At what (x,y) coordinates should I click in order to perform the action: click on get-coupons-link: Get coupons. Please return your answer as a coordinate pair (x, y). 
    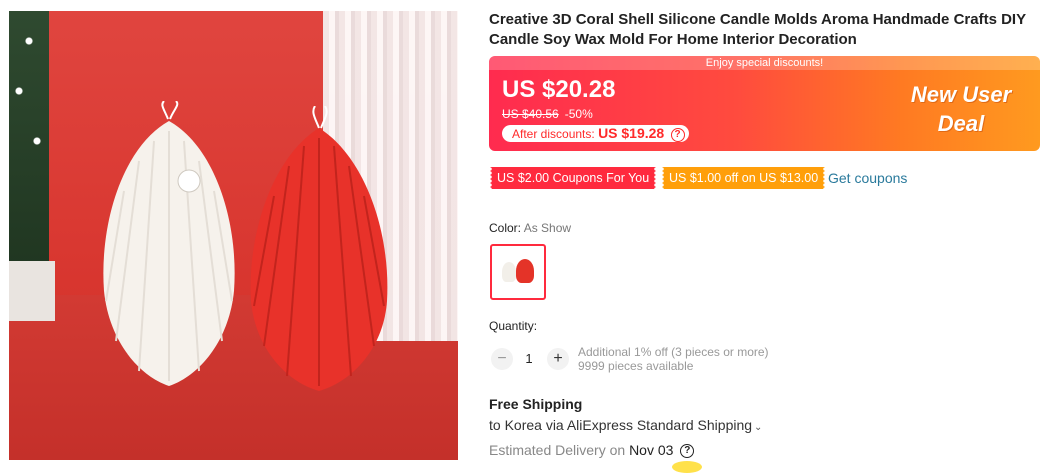
    Looking at the image, I should click on (867, 178).